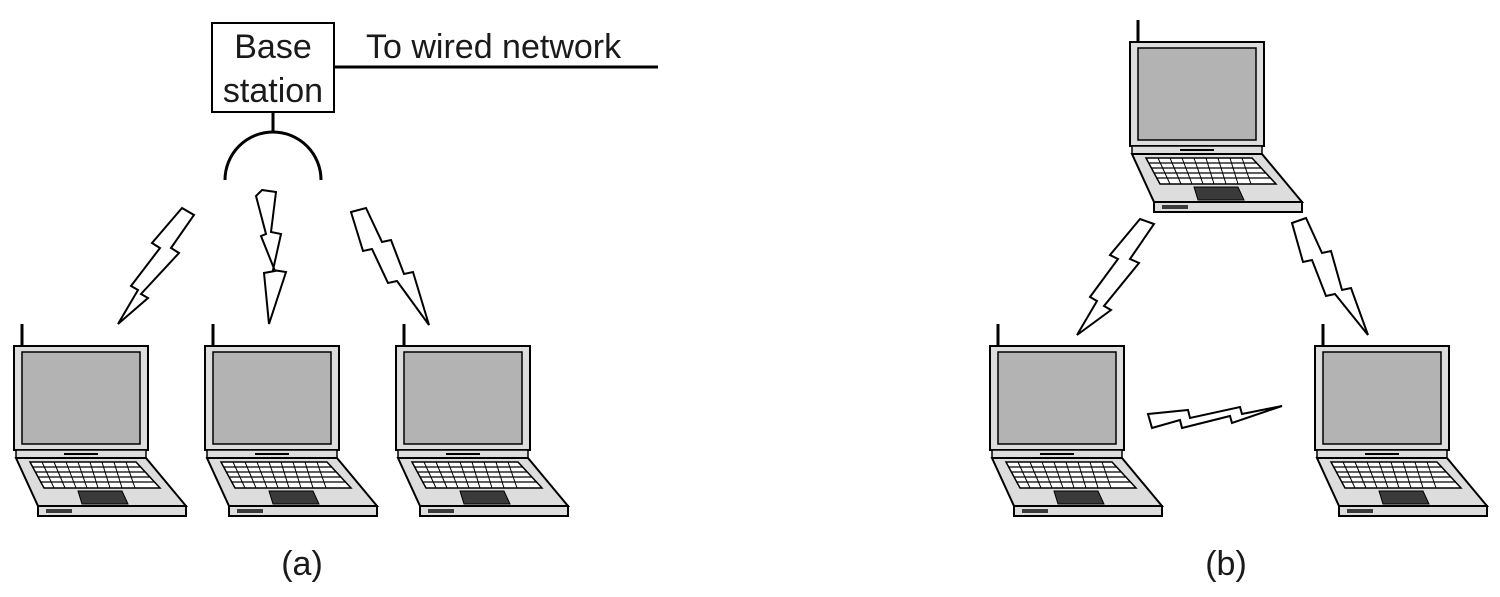 The width and height of the screenshot is (1500, 597). I want to click on base-station-antenna, so click(273, 146).